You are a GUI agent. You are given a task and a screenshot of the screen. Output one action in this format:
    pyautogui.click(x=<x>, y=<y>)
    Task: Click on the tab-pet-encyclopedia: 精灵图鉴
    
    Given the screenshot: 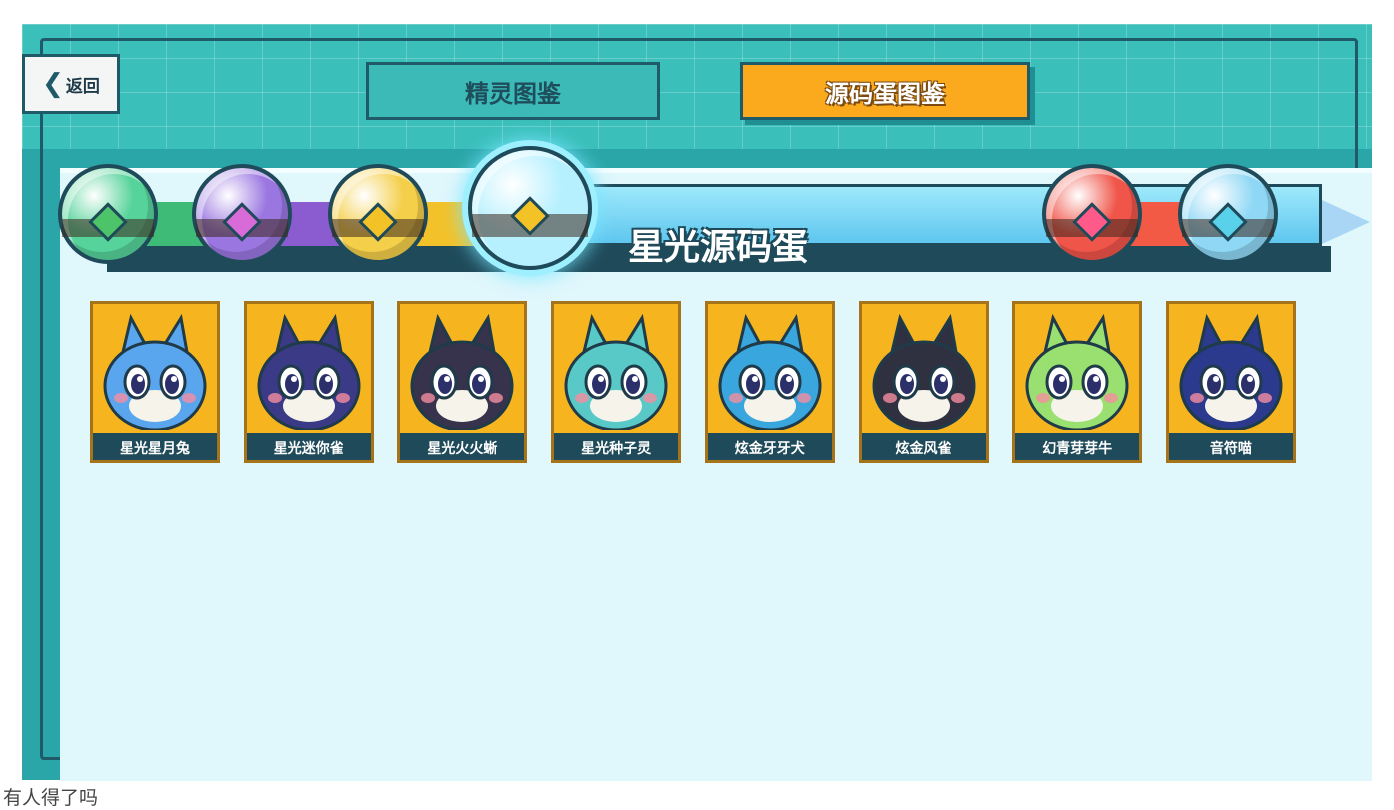 What is the action you would take?
    pyautogui.click(x=513, y=91)
    